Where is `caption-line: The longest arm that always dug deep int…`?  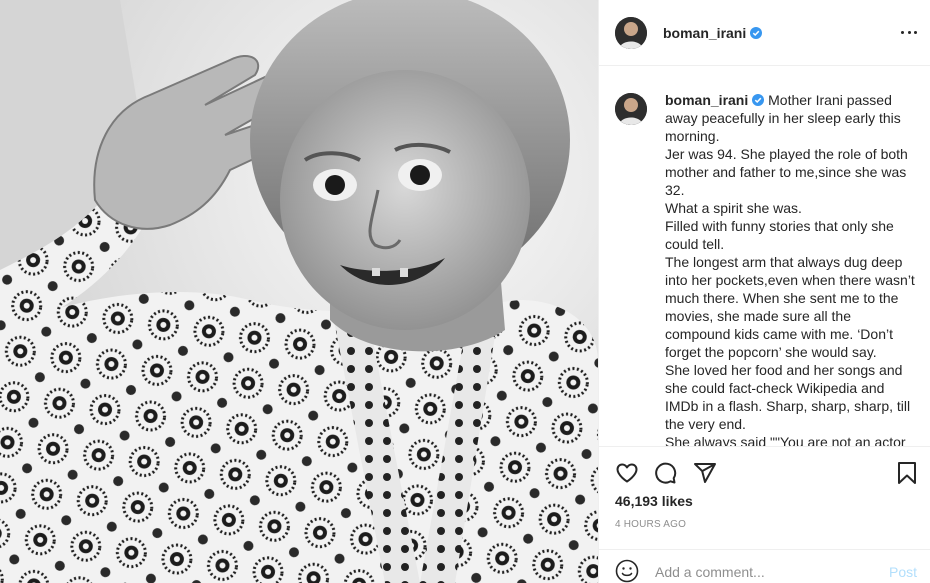
caption-line: The longest arm that always dug deep int… is located at coordinates (790, 307).